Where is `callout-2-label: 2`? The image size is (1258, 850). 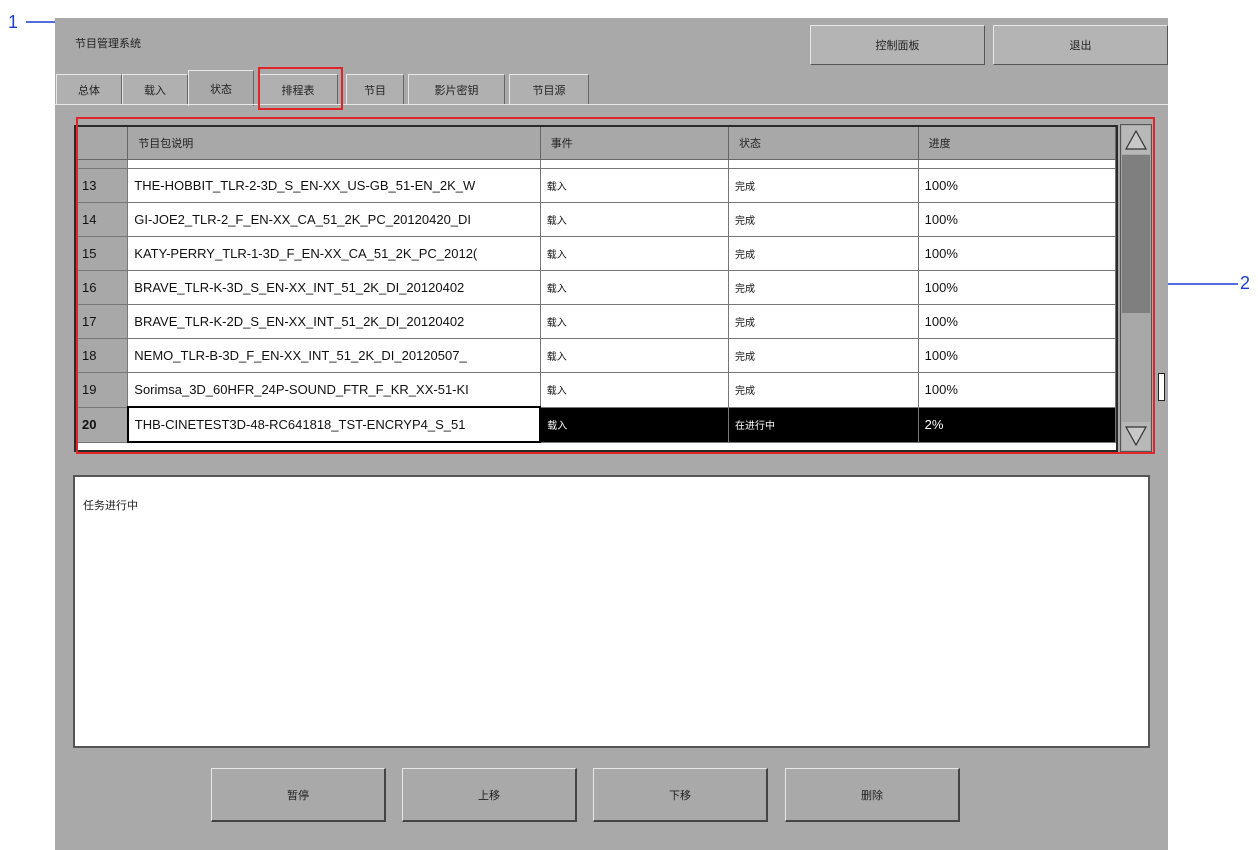
callout-2-label: 2 is located at coordinates (1245, 283).